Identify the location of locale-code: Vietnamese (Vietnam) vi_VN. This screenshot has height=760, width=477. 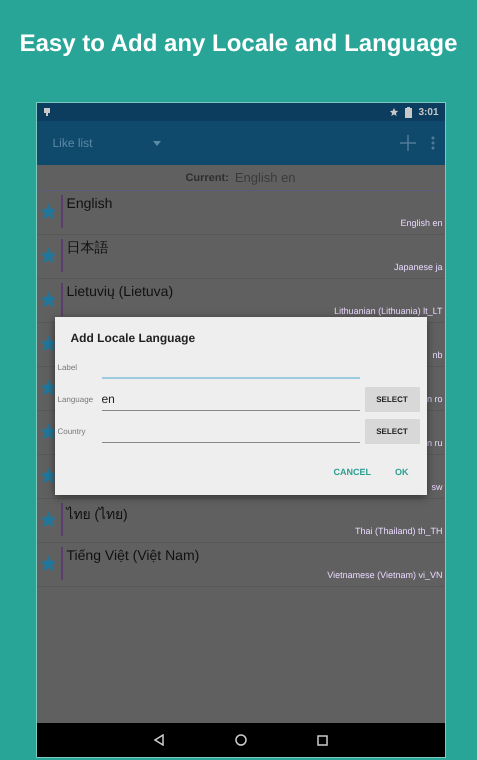
(385, 575).